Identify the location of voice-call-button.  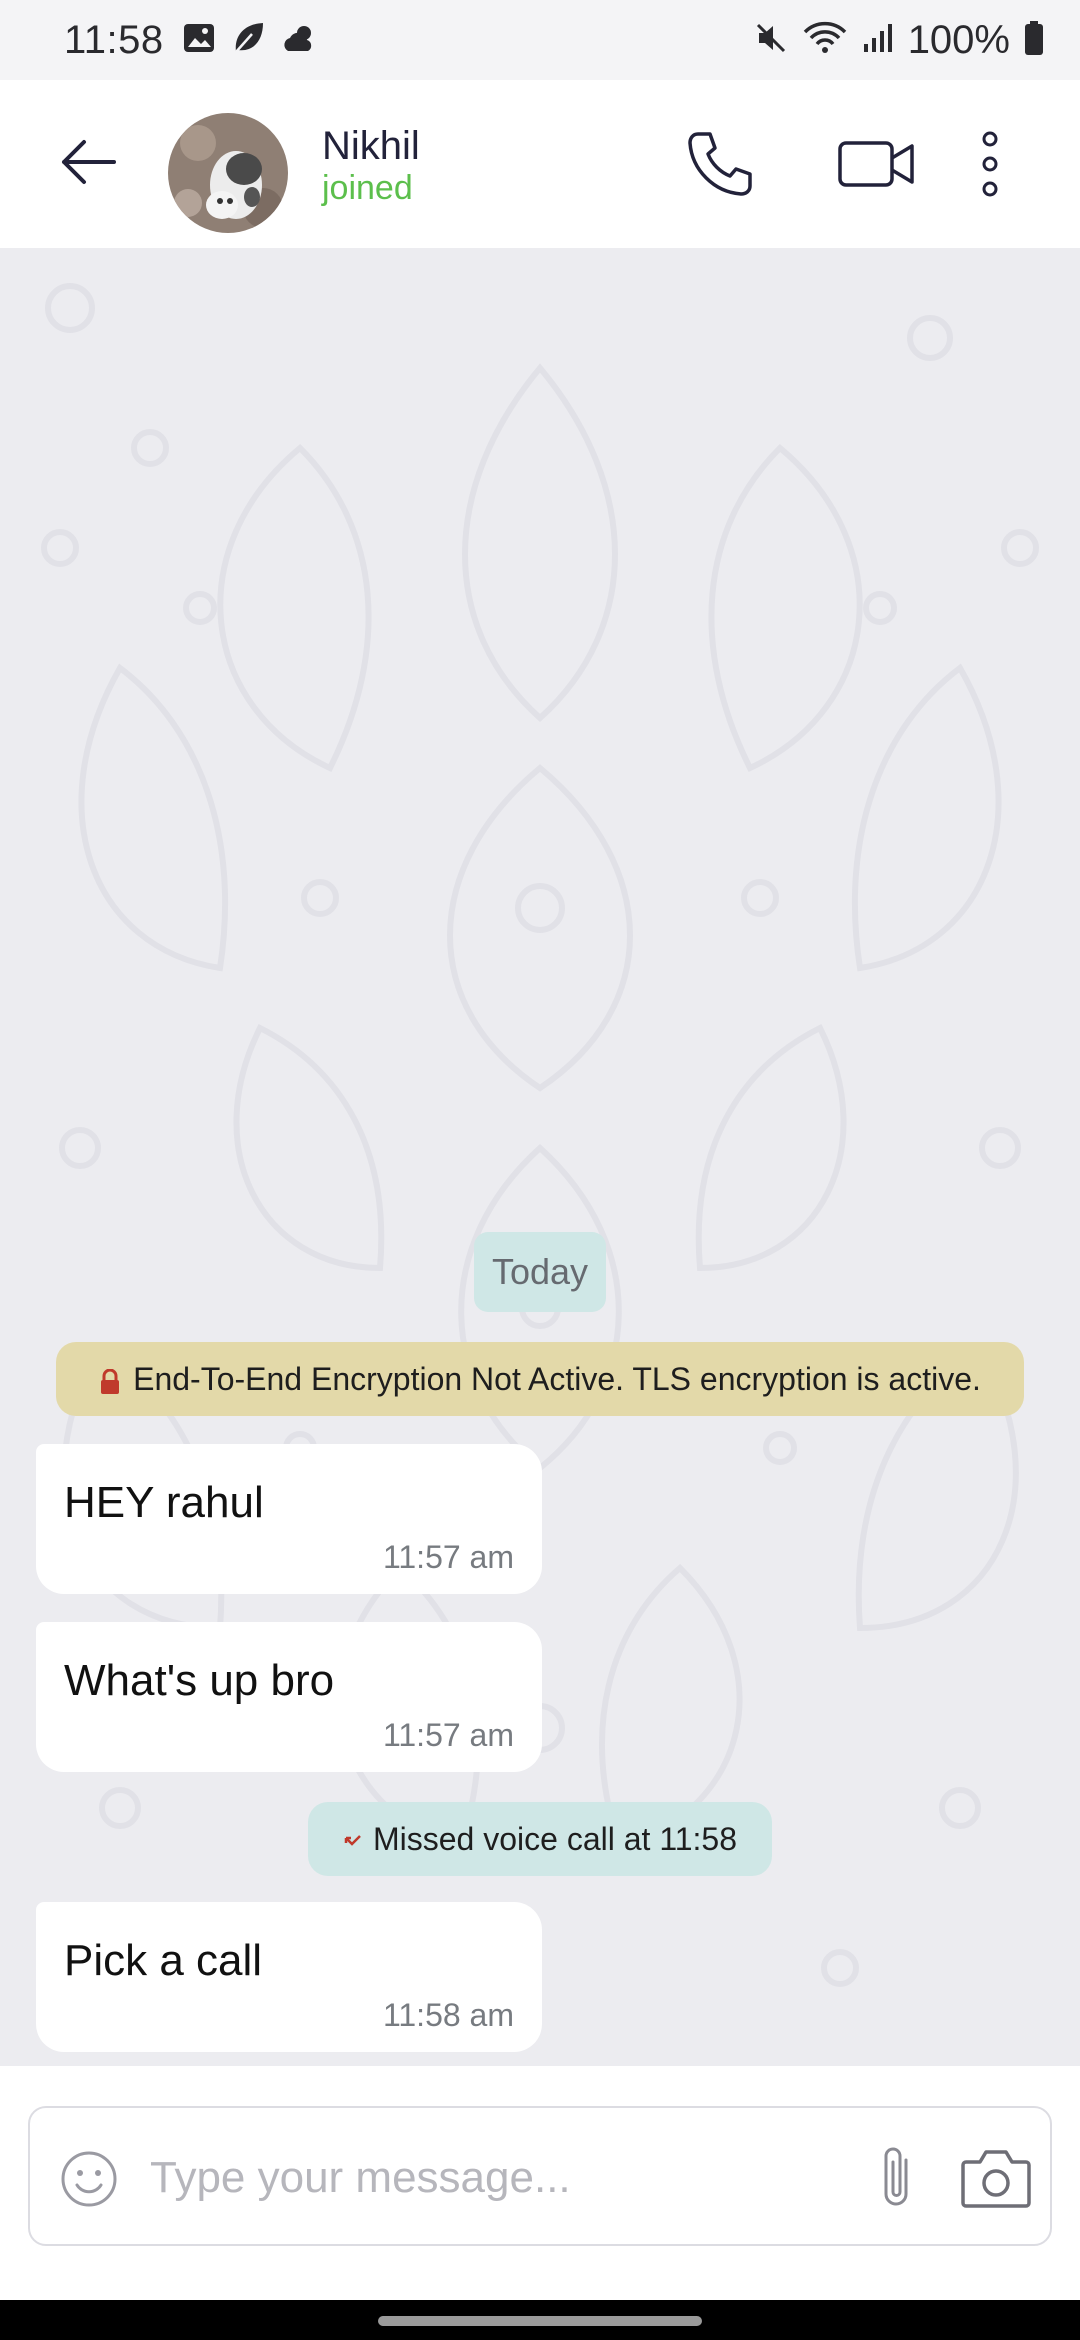
(720, 166).